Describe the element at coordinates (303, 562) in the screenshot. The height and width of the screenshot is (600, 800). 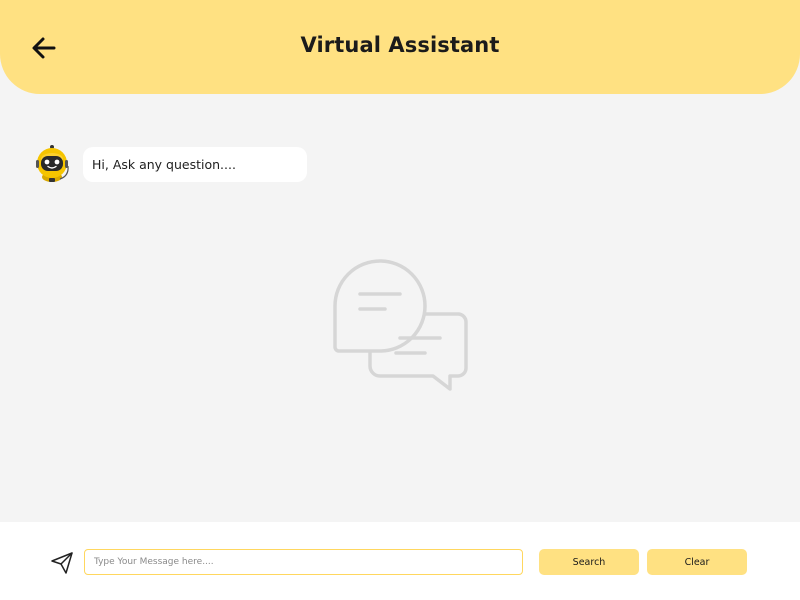
I see `message-input` at that location.